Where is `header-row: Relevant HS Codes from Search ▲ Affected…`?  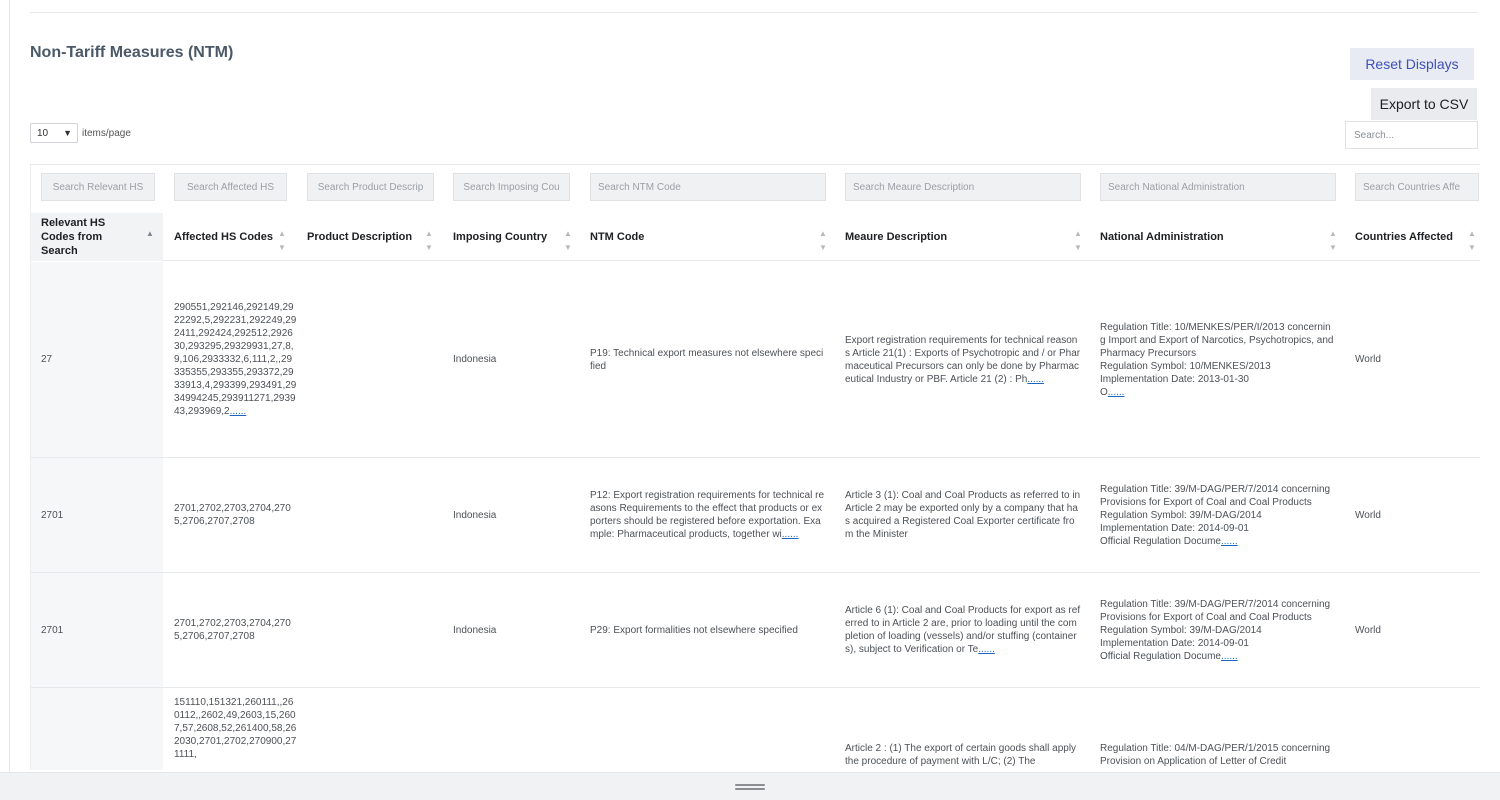 header-row: Relevant HS Codes from Search ▲ Affected… is located at coordinates (755, 237).